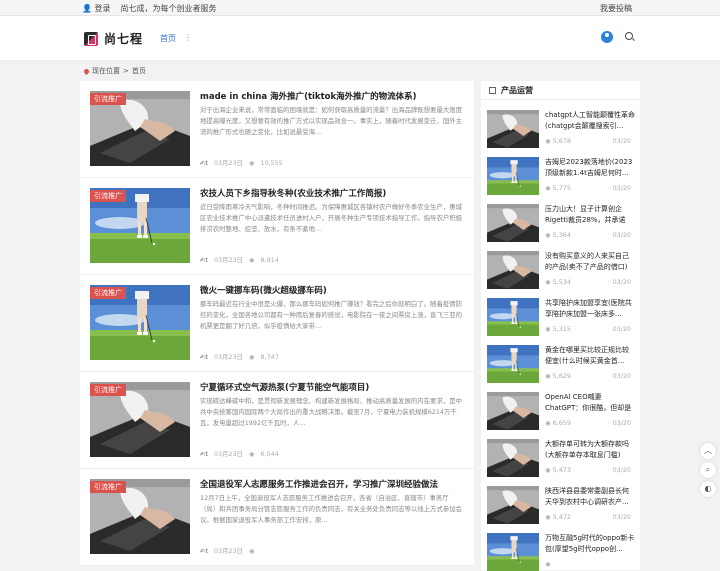 The height and width of the screenshot is (571, 720). I want to click on site-logo: 尚七程, so click(113, 38).